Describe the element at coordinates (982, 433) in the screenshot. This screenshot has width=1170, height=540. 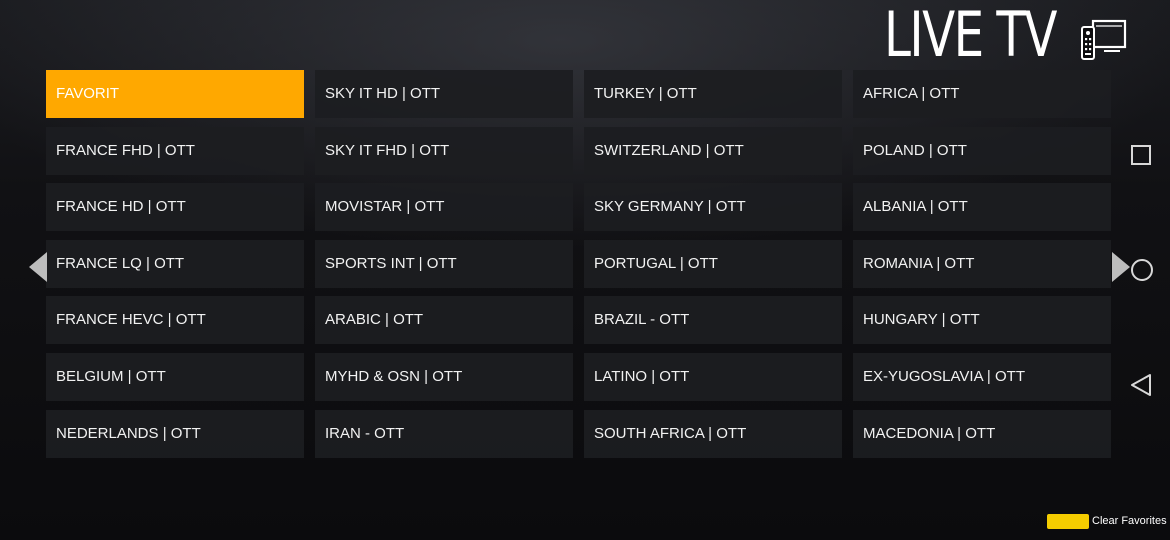
I see `category-tile: MACEDONIA | OTT` at that location.